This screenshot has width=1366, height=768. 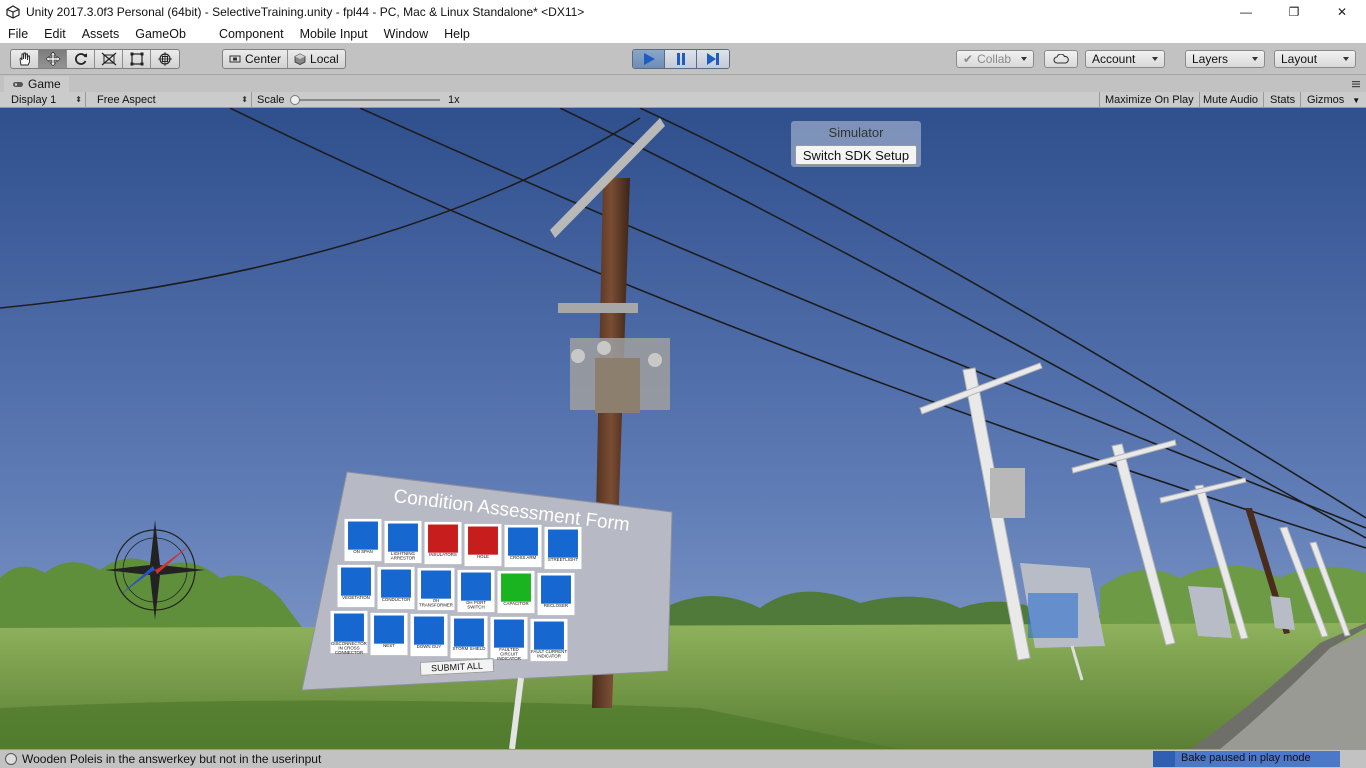 What do you see at coordinates (1061, 59) in the screenshot?
I see `cloud-button` at bounding box center [1061, 59].